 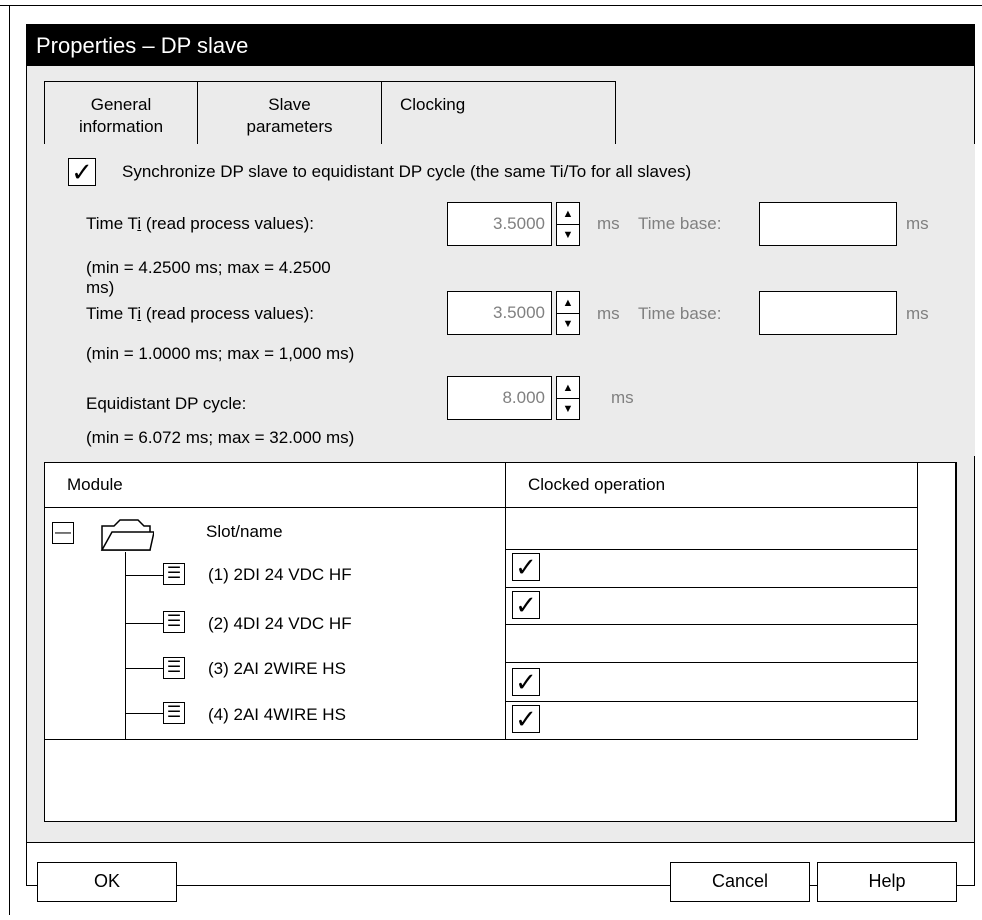 What do you see at coordinates (491, 5) in the screenshot?
I see `page-border-top` at bounding box center [491, 5].